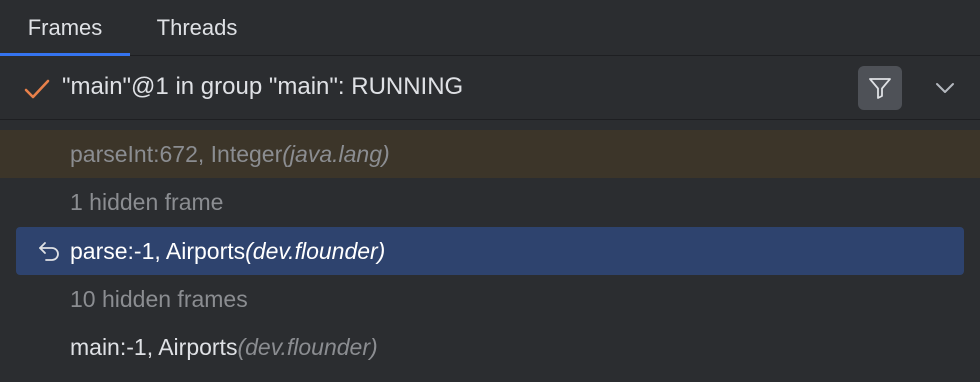  I want to click on filter-icon, so click(880, 88).